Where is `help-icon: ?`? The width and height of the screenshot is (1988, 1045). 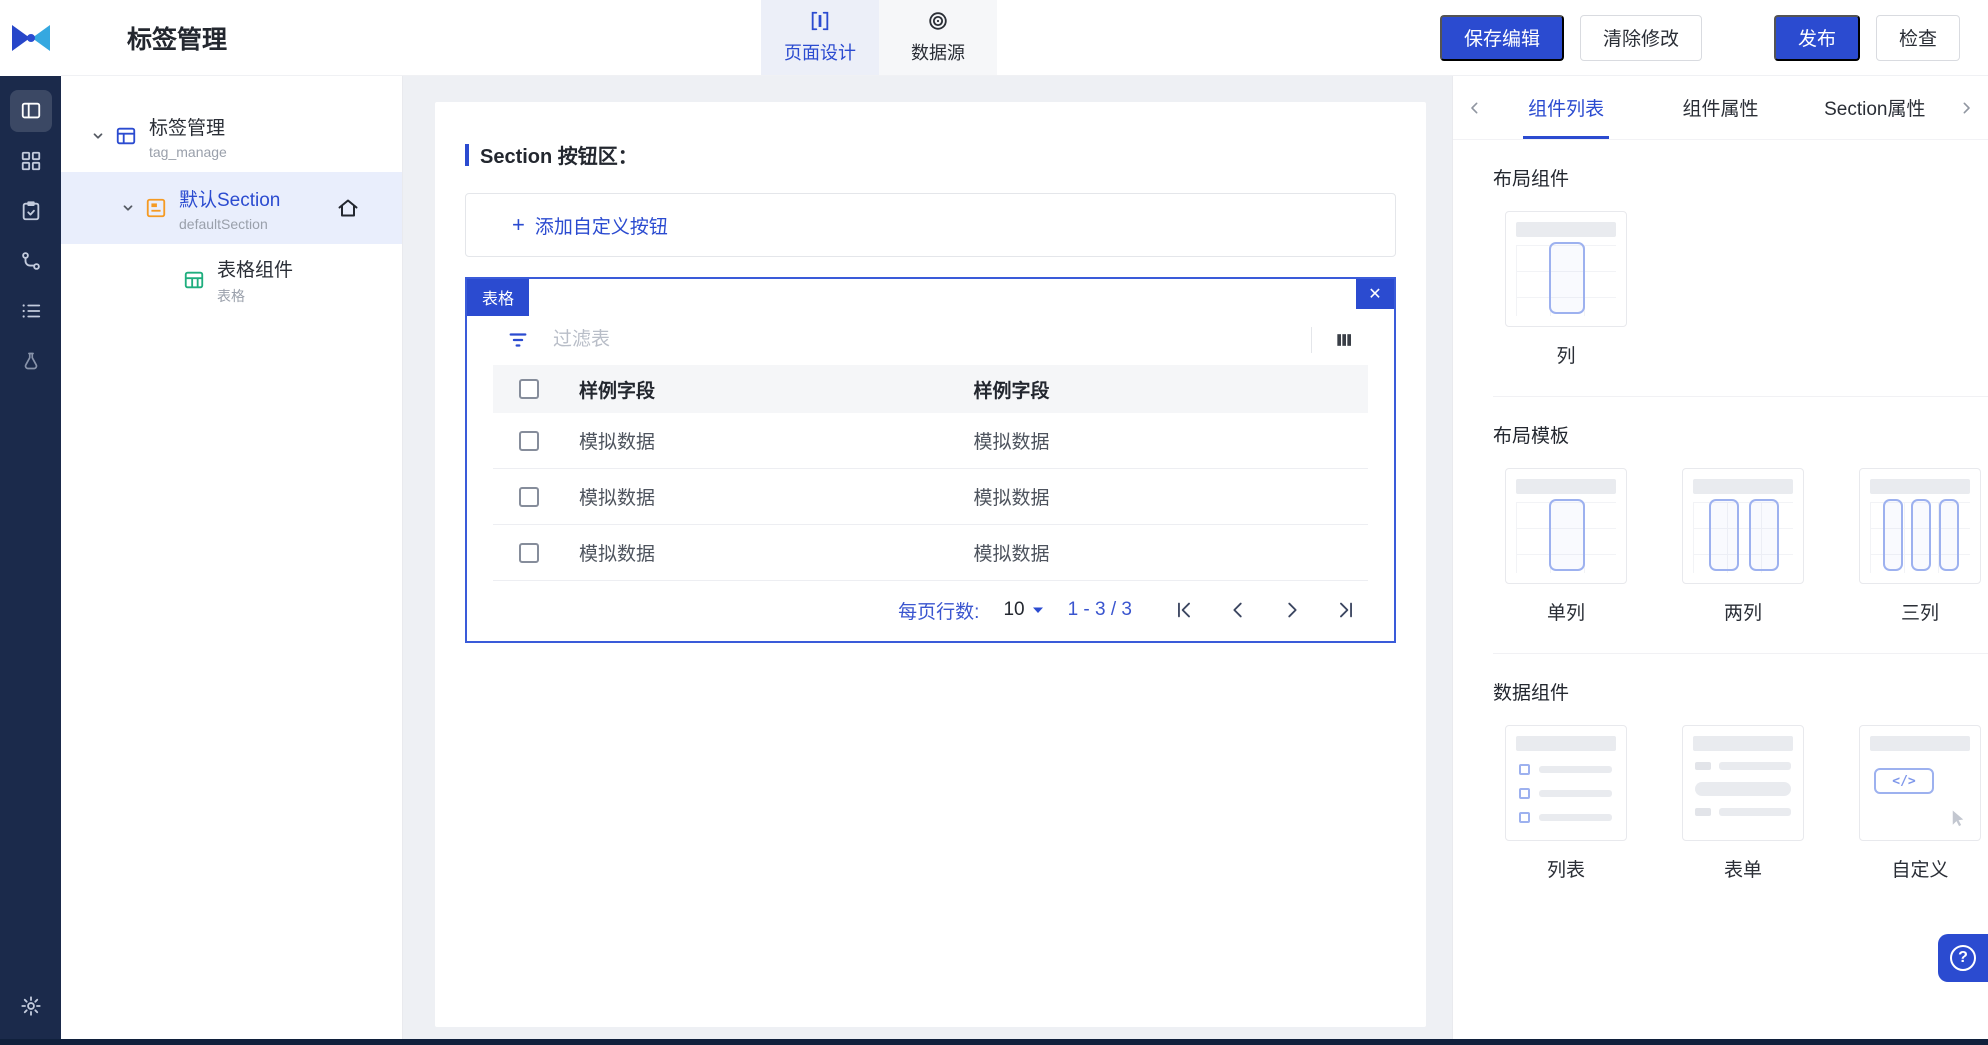
help-icon: ? is located at coordinates (1963, 958).